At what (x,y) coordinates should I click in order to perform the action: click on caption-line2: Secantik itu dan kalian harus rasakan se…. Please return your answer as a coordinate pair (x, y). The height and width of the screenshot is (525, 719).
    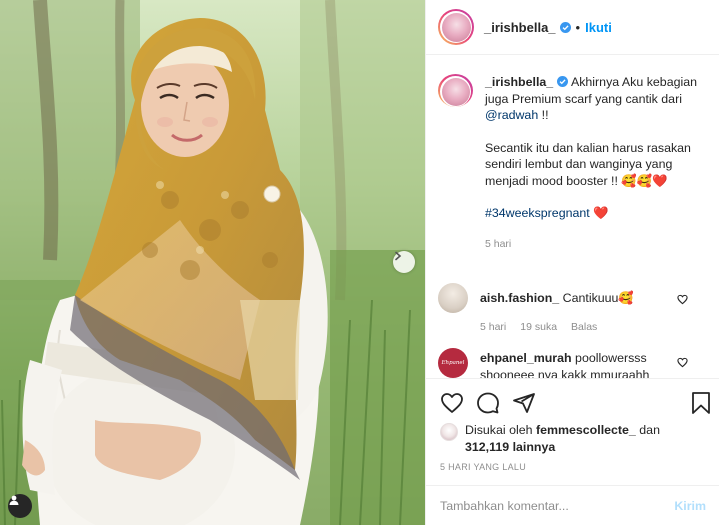
    Looking at the image, I should click on (588, 164).